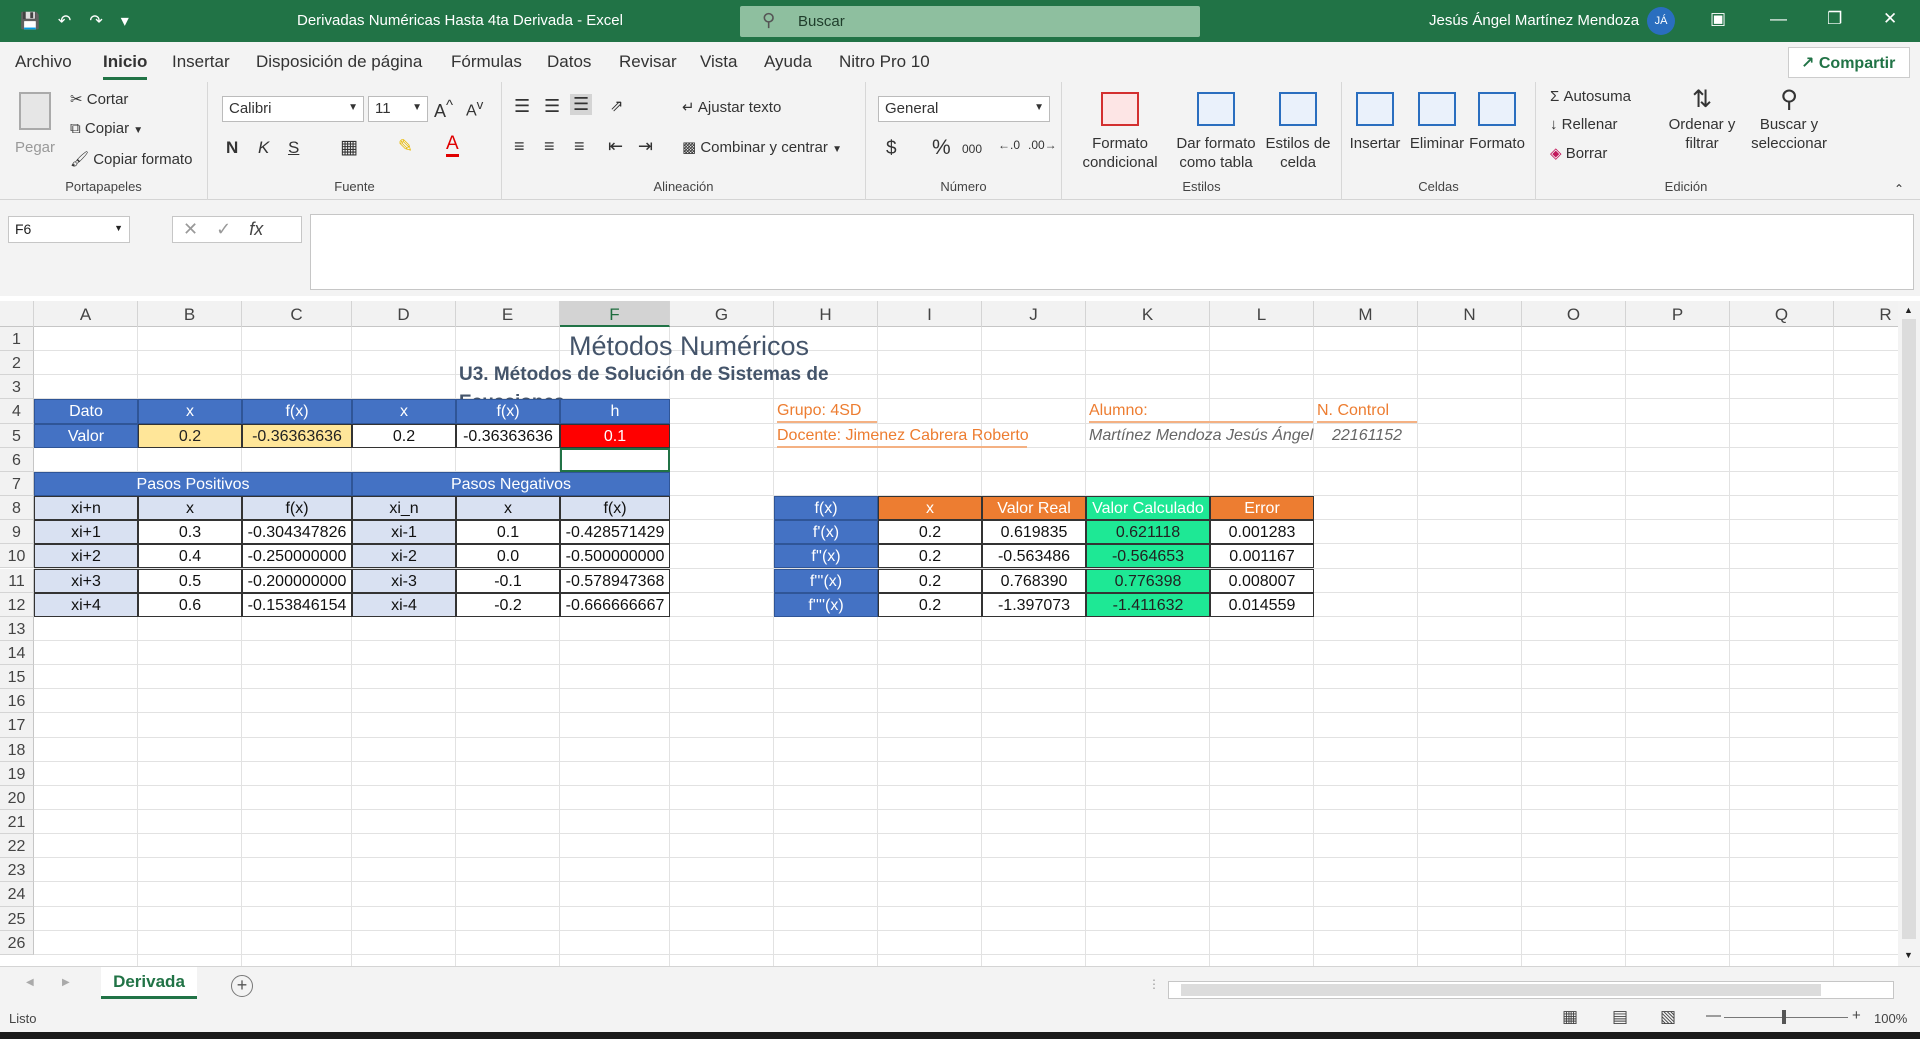 This screenshot has width=1920, height=1039. Describe the element at coordinates (615, 411) in the screenshot. I see `data-header-cell: h` at that location.